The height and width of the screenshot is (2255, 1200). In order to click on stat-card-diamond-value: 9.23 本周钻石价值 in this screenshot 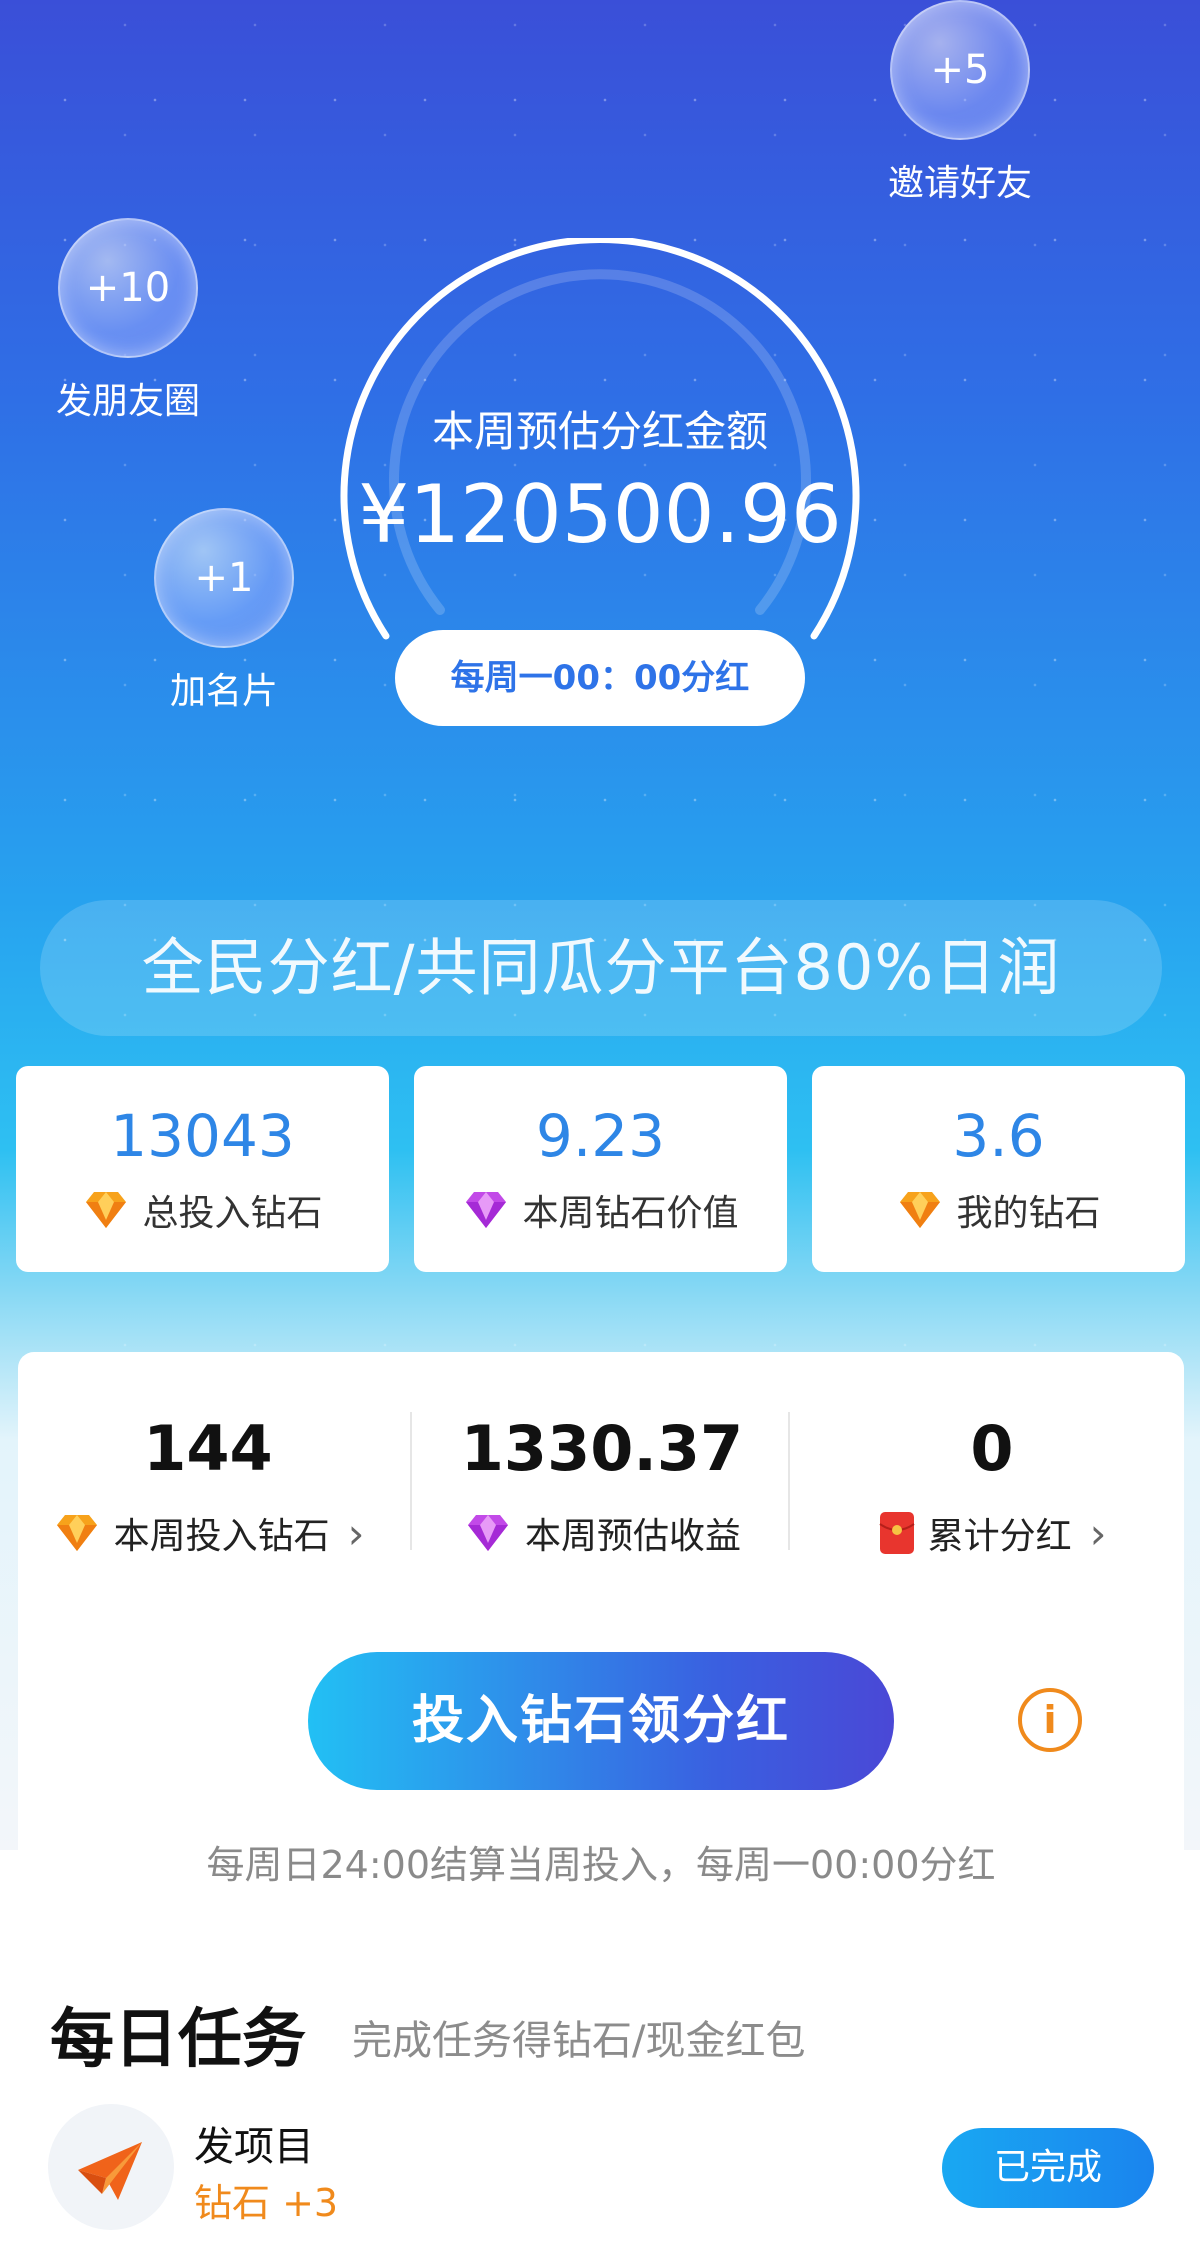, I will do `click(600, 1169)`.